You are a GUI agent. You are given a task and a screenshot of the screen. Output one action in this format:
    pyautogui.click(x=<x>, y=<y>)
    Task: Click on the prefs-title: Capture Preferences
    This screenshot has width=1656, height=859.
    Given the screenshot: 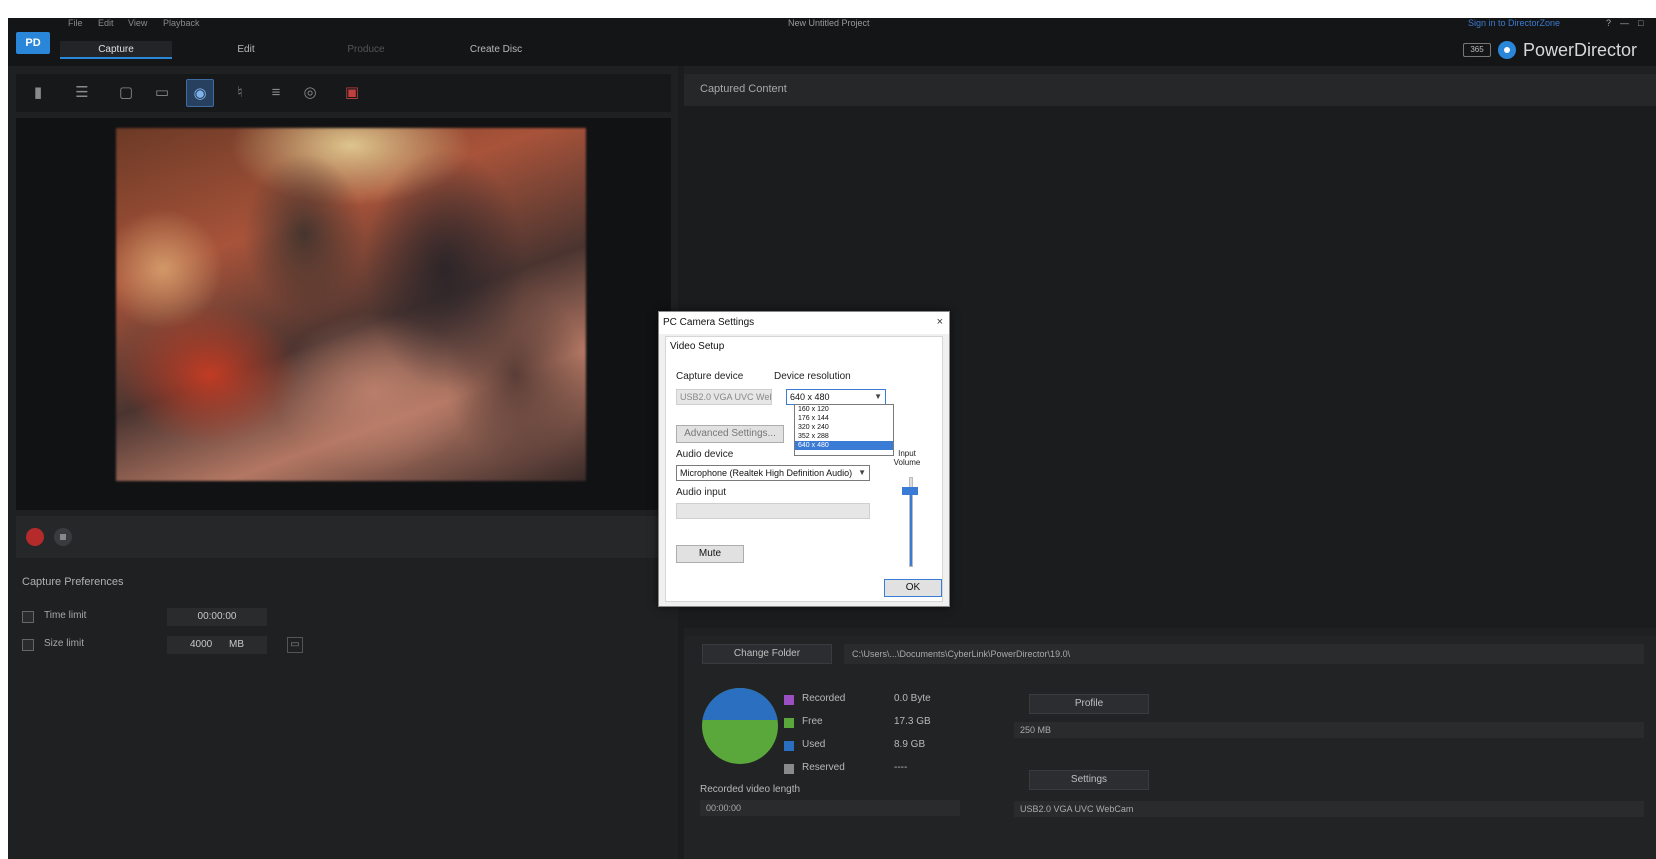 What is the action you would take?
    pyautogui.click(x=73, y=582)
    